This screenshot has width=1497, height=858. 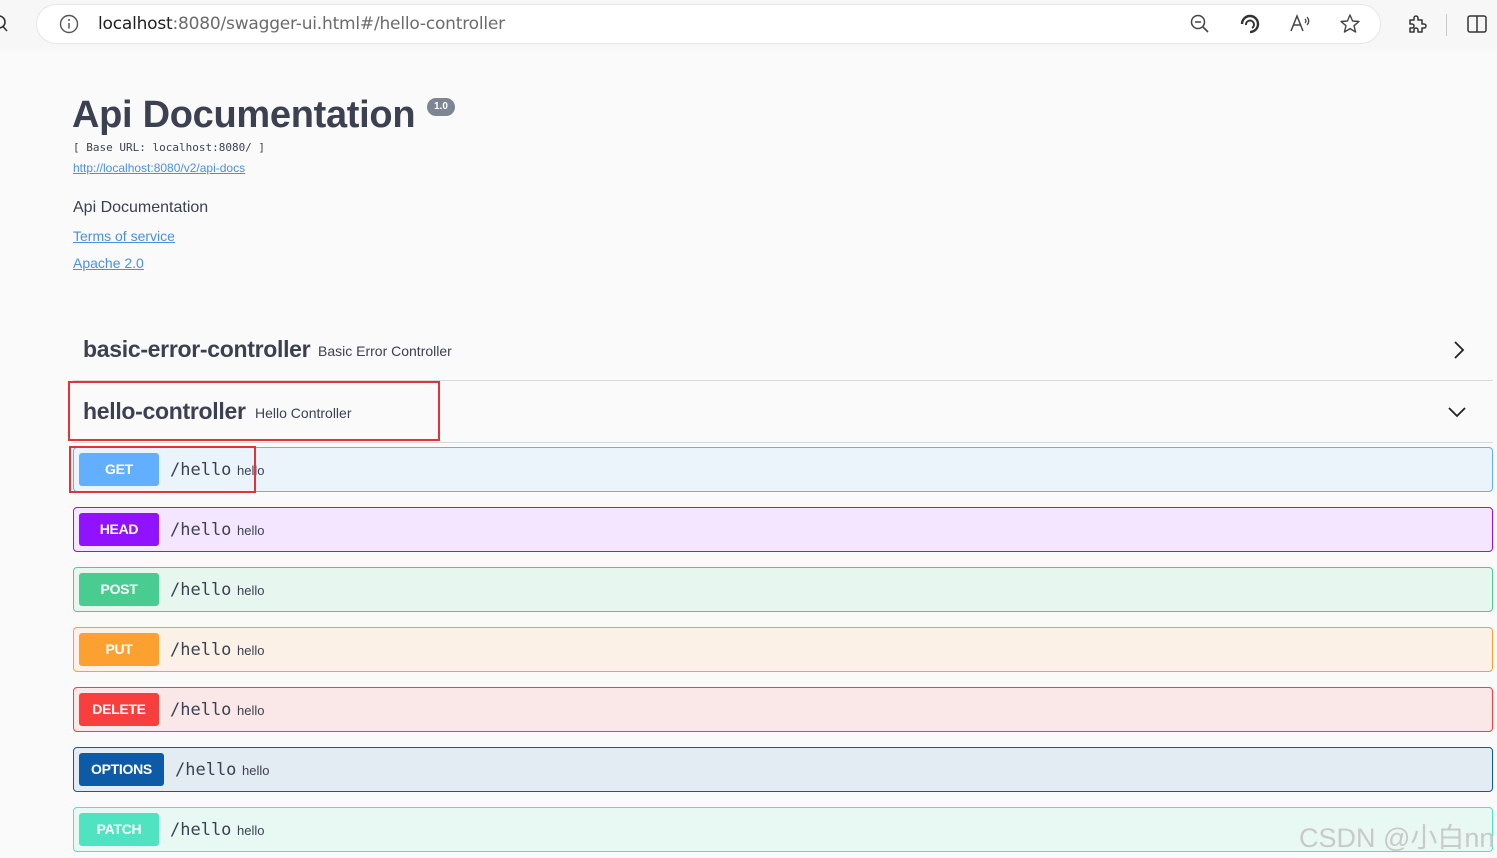 What do you see at coordinates (1417, 24) in the screenshot?
I see `extensions-icon` at bounding box center [1417, 24].